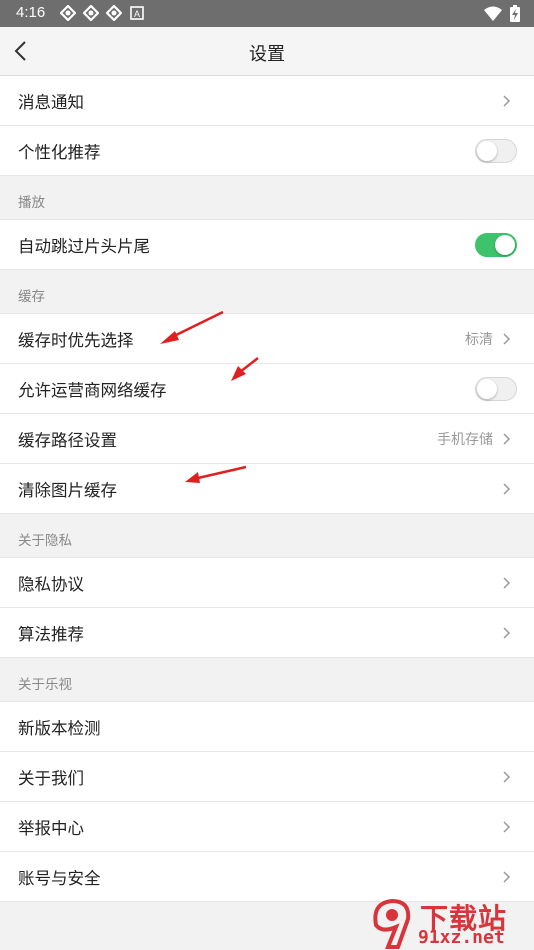 The height and width of the screenshot is (950, 534). Describe the element at coordinates (267, 389) in the screenshot. I see `setting-row-mobile-network-cache: 允许运营商网络缓存` at that location.